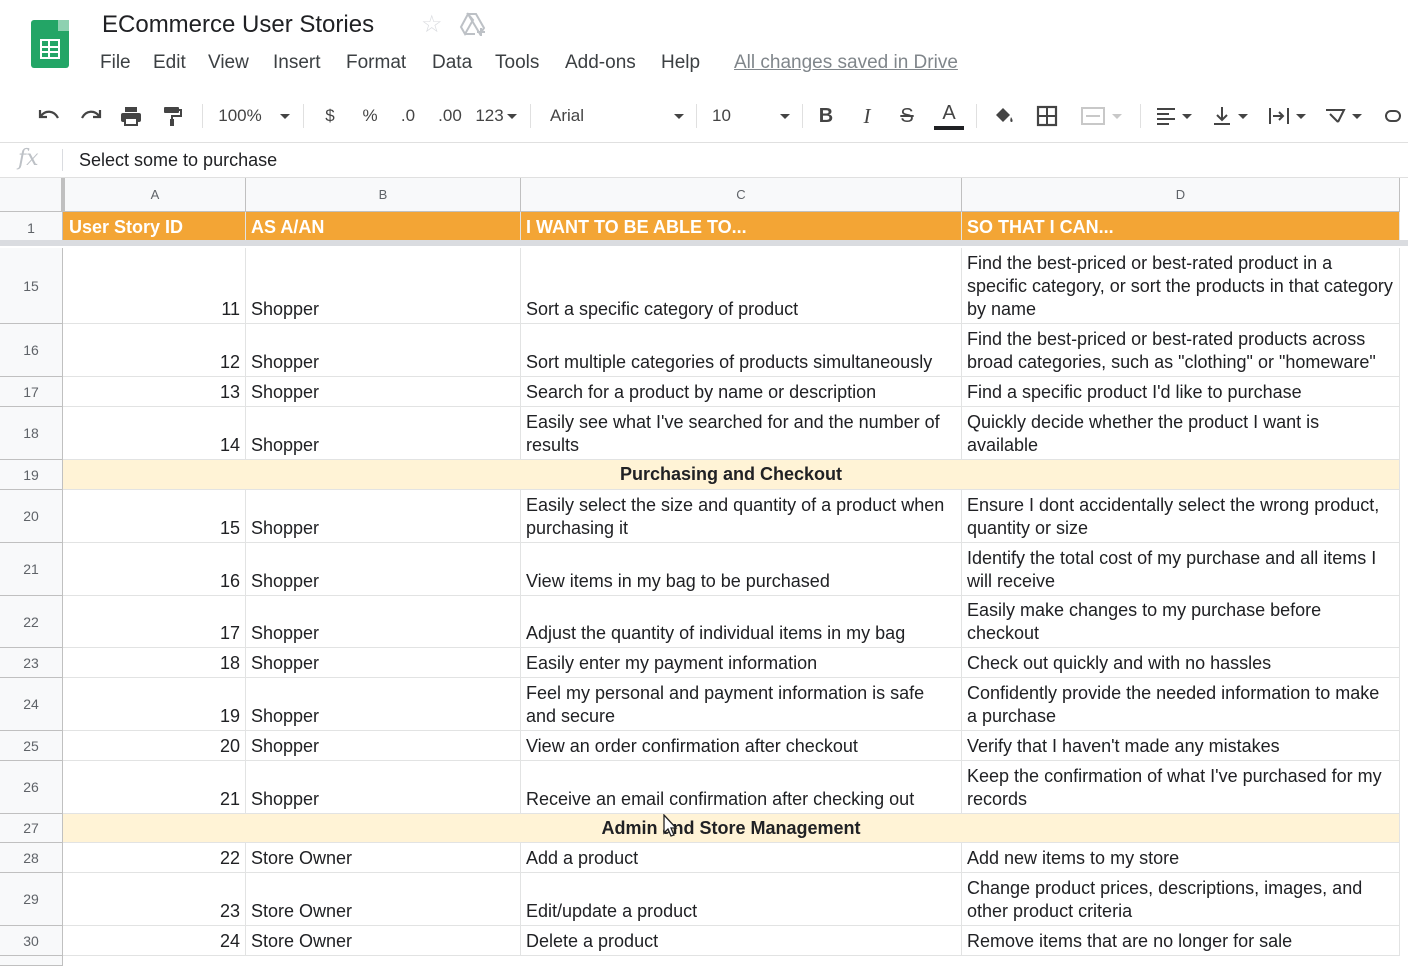 This screenshot has height=966, width=1408. I want to click on cell-user-story-id: 20, so click(154, 746).